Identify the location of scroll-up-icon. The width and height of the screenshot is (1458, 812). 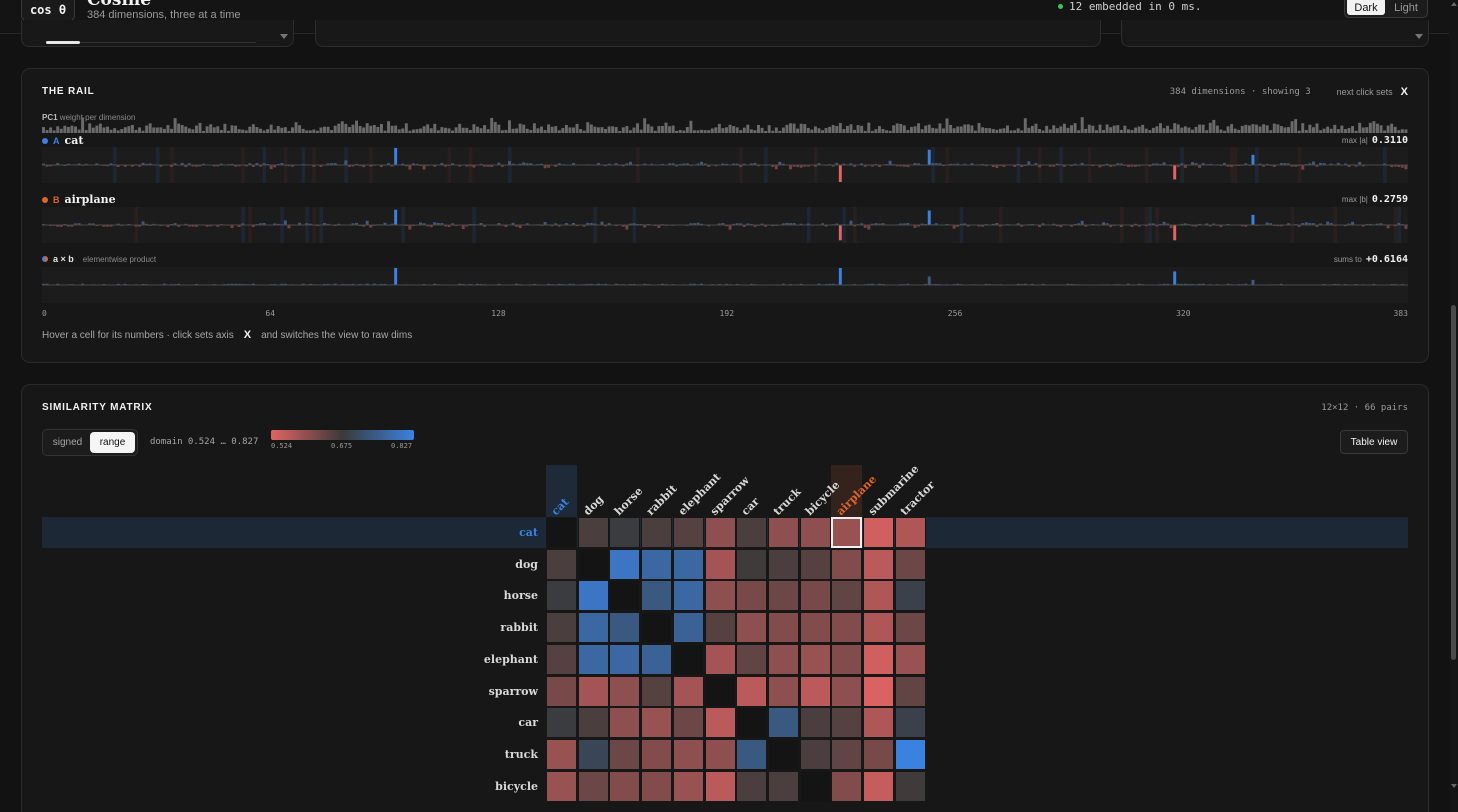
(1454, 4).